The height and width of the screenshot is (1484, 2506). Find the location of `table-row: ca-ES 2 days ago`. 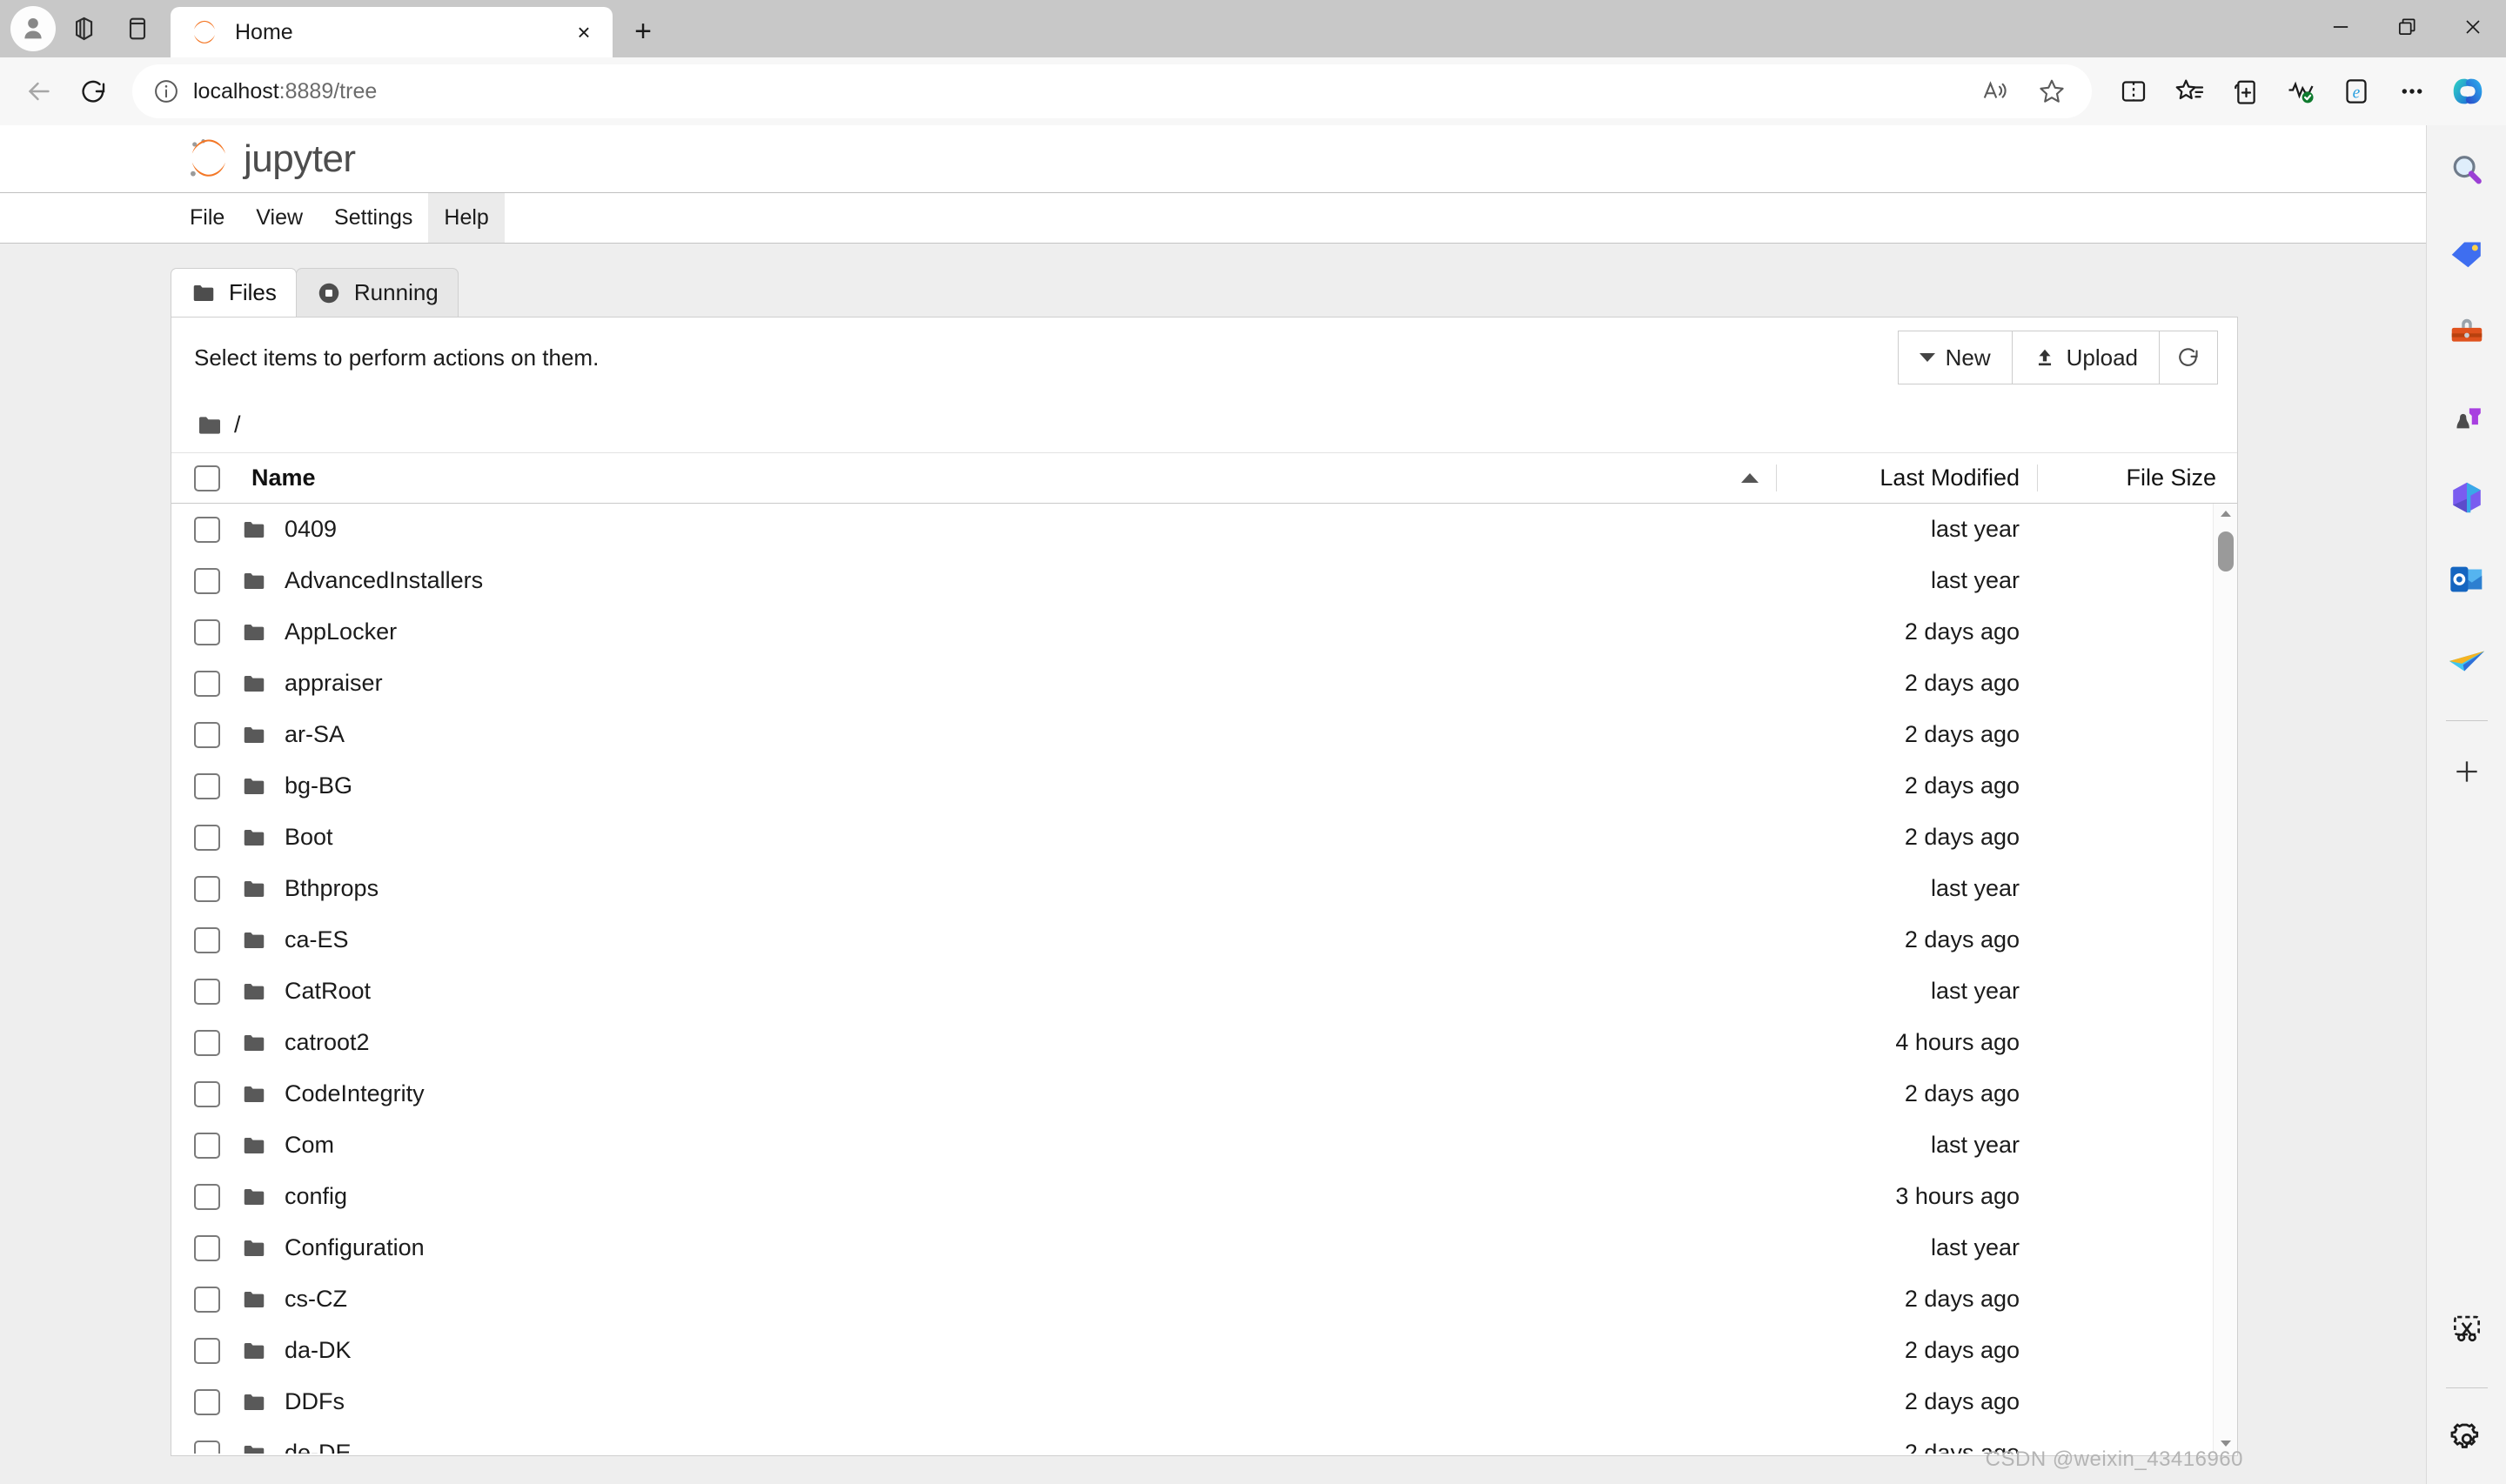

table-row: ca-ES 2 days ago is located at coordinates (1204, 940).